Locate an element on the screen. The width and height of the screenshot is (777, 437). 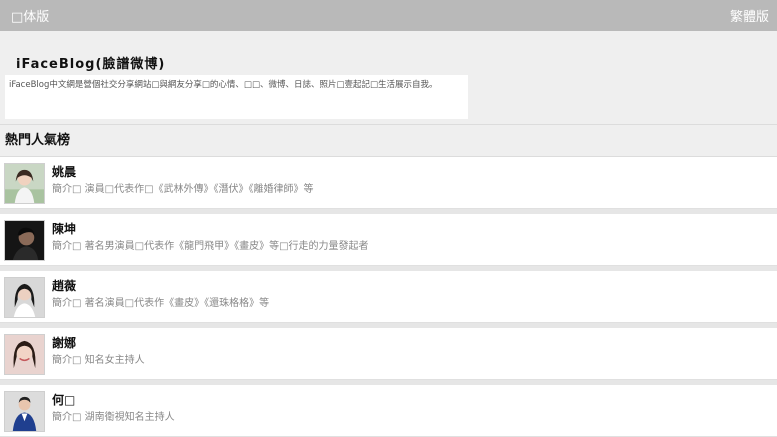
person-name: 姚晨 is located at coordinates (64, 171).